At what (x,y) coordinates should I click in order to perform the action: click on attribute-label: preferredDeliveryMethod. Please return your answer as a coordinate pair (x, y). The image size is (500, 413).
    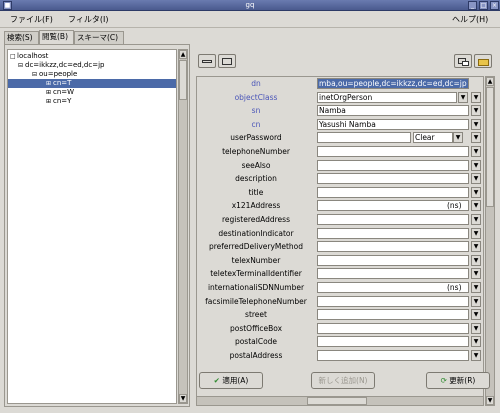
    Looking at the image, I should click on (256, 247).